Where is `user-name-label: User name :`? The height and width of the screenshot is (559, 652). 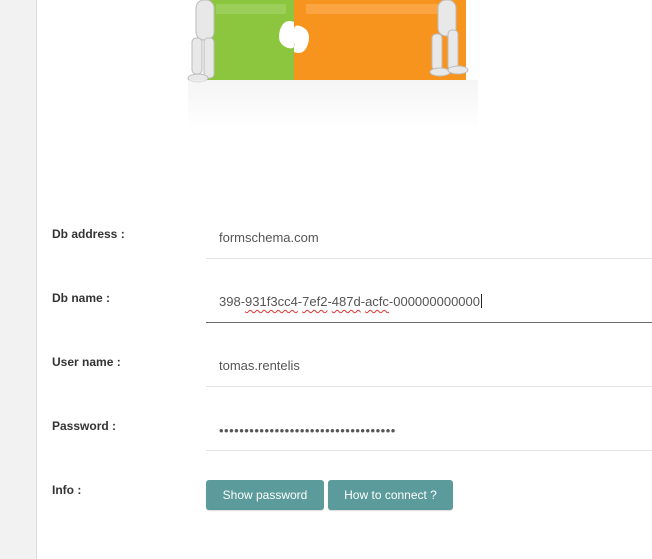
user-name-label: User name : is located at coordinates (86, 362).